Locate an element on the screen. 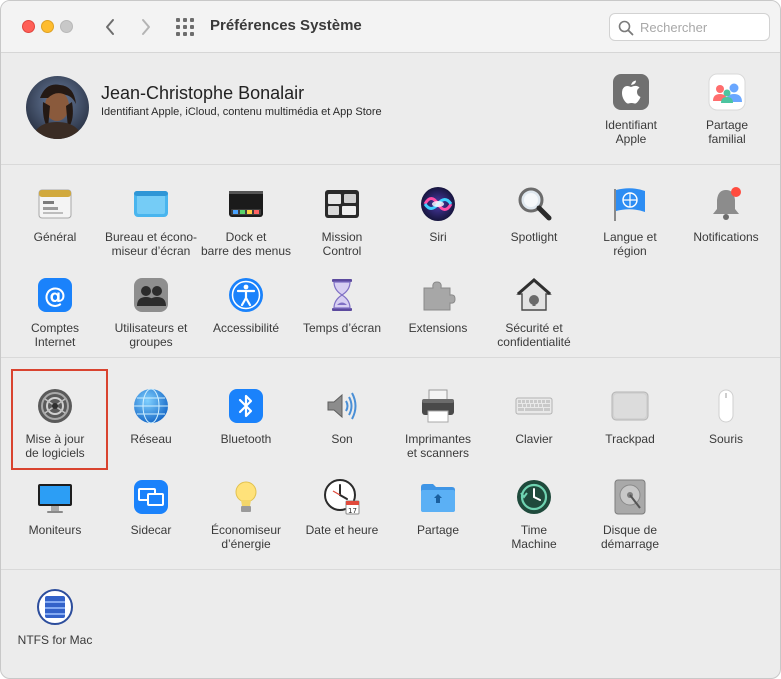  sharing-icon is located at coordinates (438, 498).